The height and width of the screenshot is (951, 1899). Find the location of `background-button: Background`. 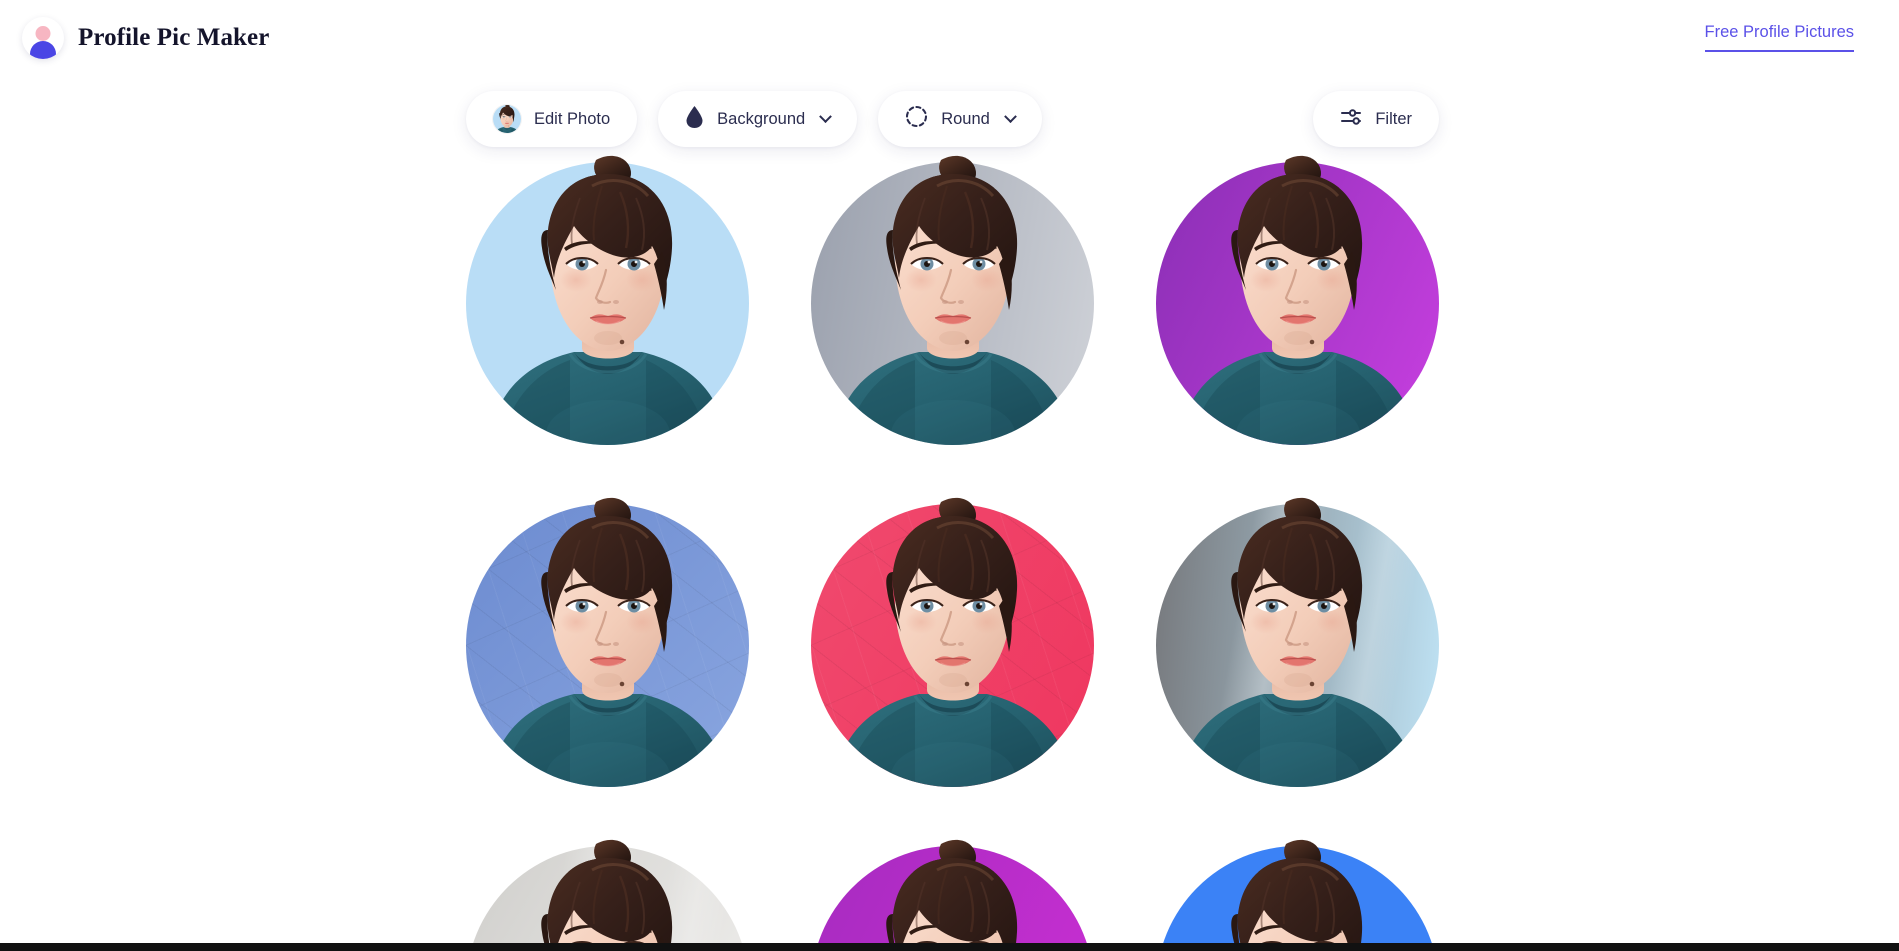

background-button: Background is located at coordinates (758, 119).